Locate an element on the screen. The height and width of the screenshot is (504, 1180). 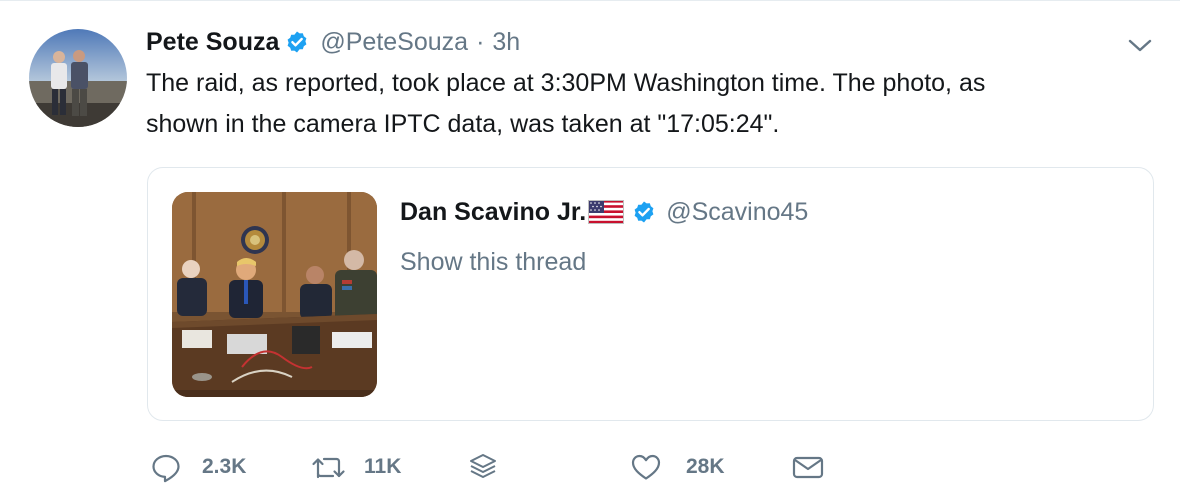
avatar-photo-icon is located at coordinates (78, 78).